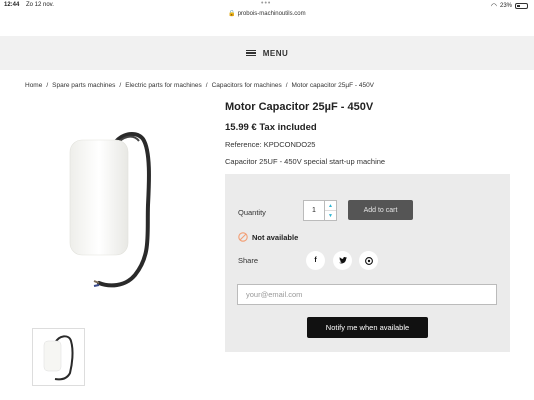  I want to click on email-field, so click(367, 294).